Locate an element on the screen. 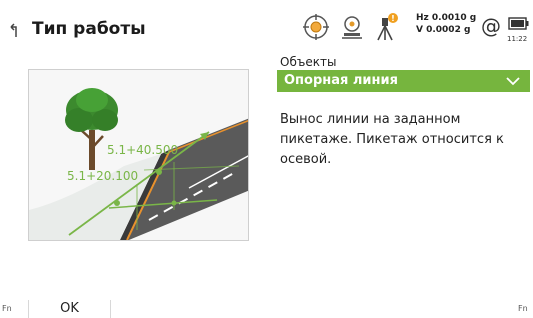  ok-button: OK is located at coordinates (69, 309).